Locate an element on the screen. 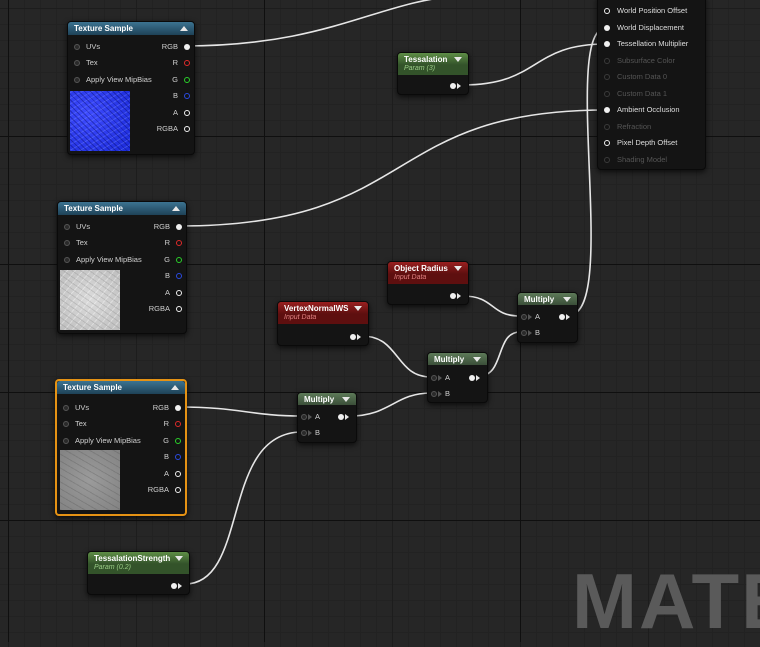  custom-data-1-pin: Custom Data 1 is located at coordinates (635, 94).